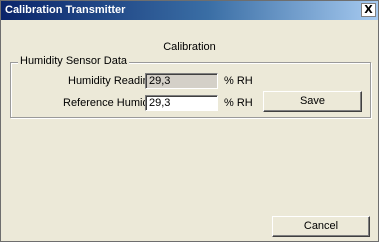 The image size is (379, 242). What do you see at coordinates (73, 61) in the screenshot?
I see `groupbox-label: Humidity Sensor Data` at bounding box center [73, 61].